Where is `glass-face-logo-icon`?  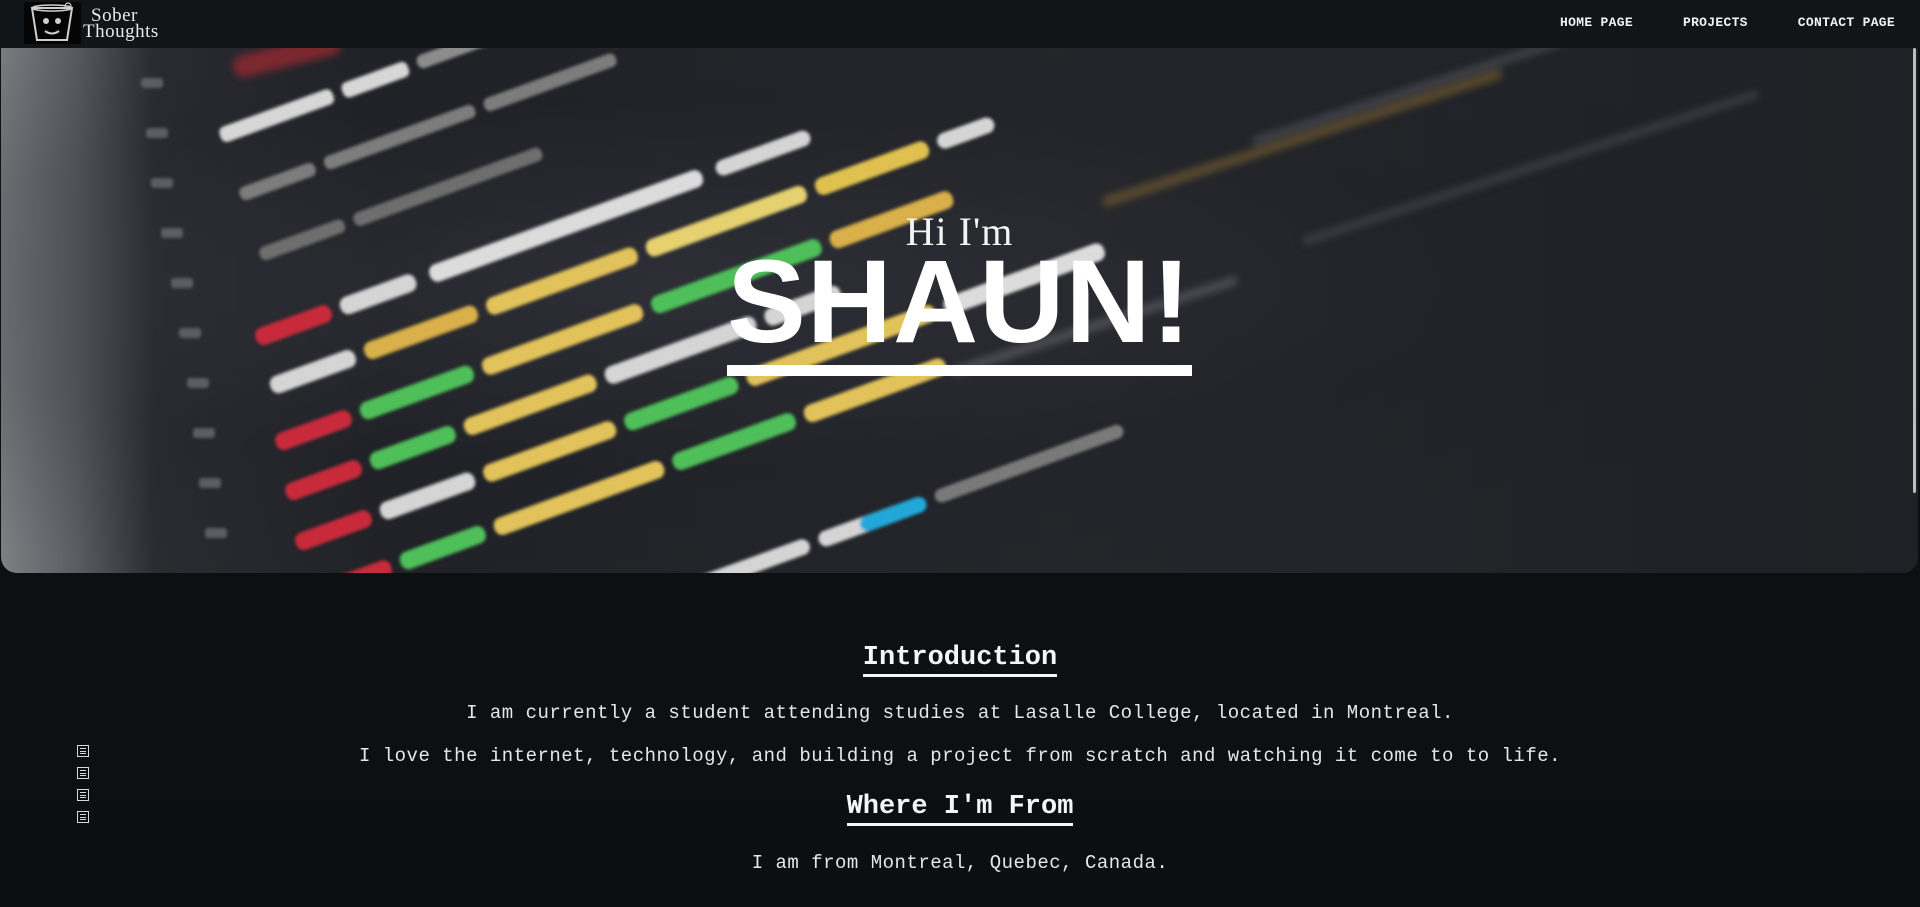
glass-face-logo-icon is located at coordinates (52, 23).